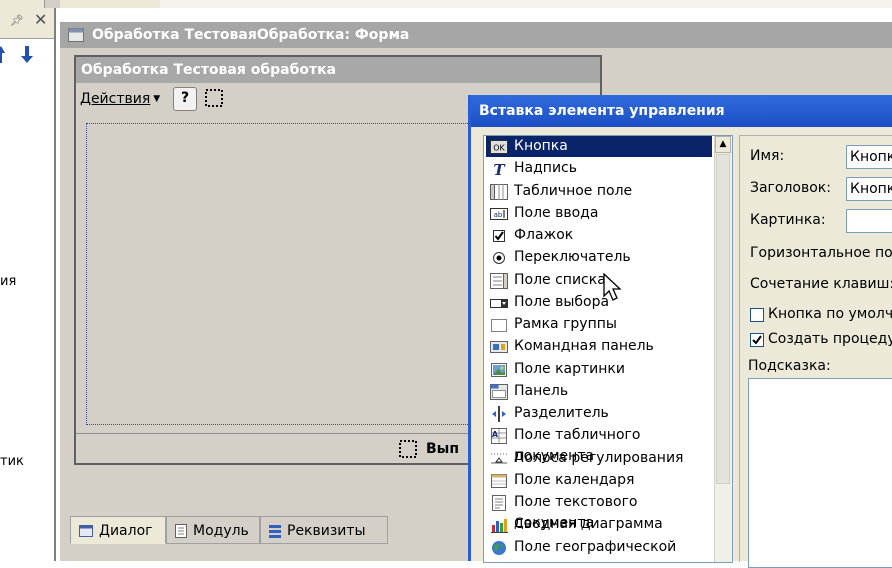 This screenshot has width=892, height=568. What do you see at coordinates (3, 55) in the screenshot?
I see `arrow-up-icon` at bounding box center [3, 55].